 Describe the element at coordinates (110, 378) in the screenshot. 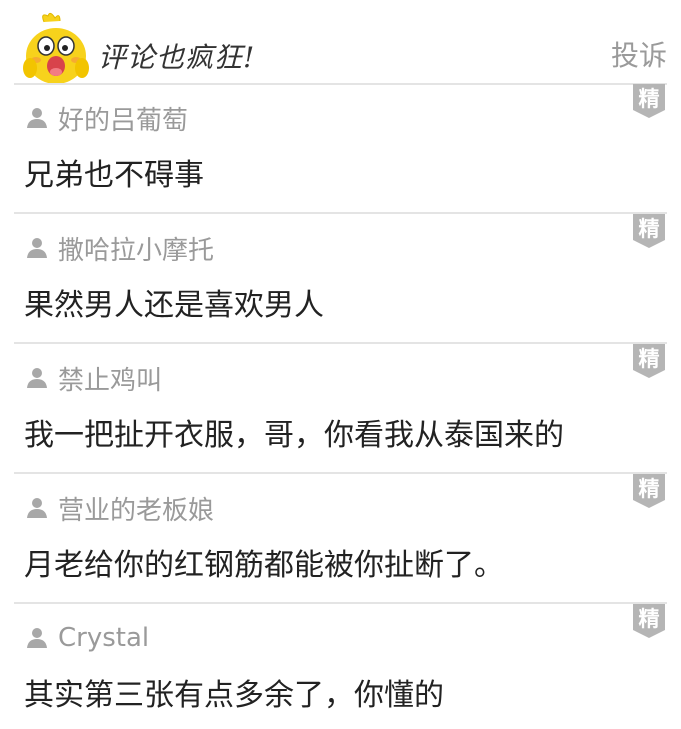

I see `username: 禁止鸡叫` at that location.